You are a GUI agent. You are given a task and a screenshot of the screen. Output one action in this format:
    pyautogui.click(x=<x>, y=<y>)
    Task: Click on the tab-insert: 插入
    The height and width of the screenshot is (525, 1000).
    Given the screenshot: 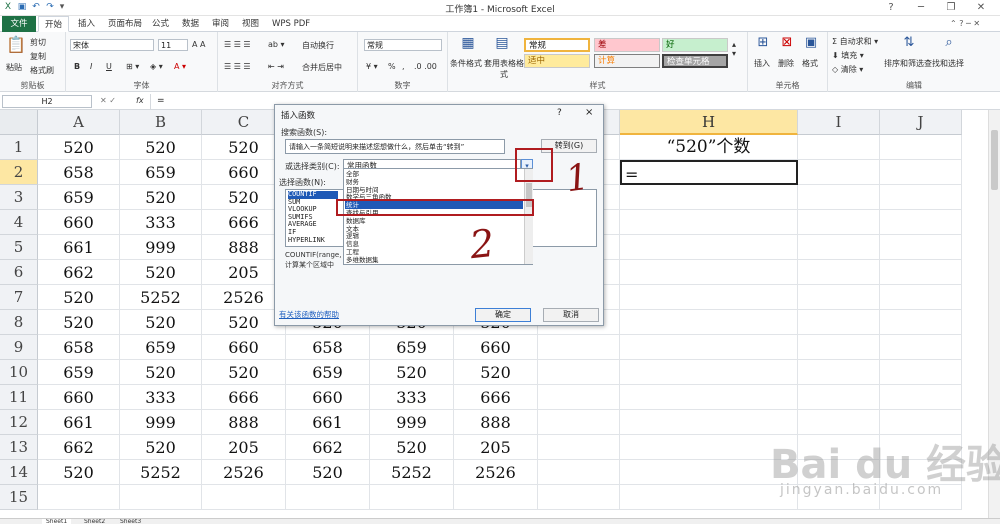 What is the action you would take?
    pyautogui.click(x=86, y=24)
    